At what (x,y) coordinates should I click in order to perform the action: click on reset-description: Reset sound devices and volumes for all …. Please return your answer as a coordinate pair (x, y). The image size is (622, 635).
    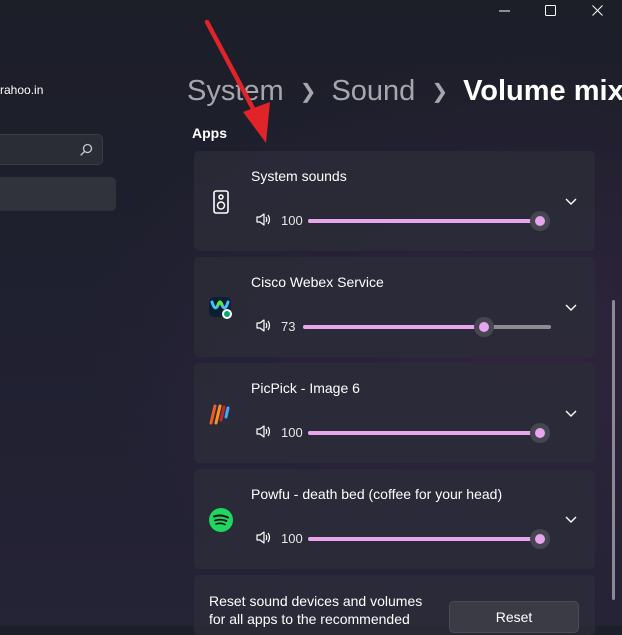
    Looking at the image, I should click on (316, 610).